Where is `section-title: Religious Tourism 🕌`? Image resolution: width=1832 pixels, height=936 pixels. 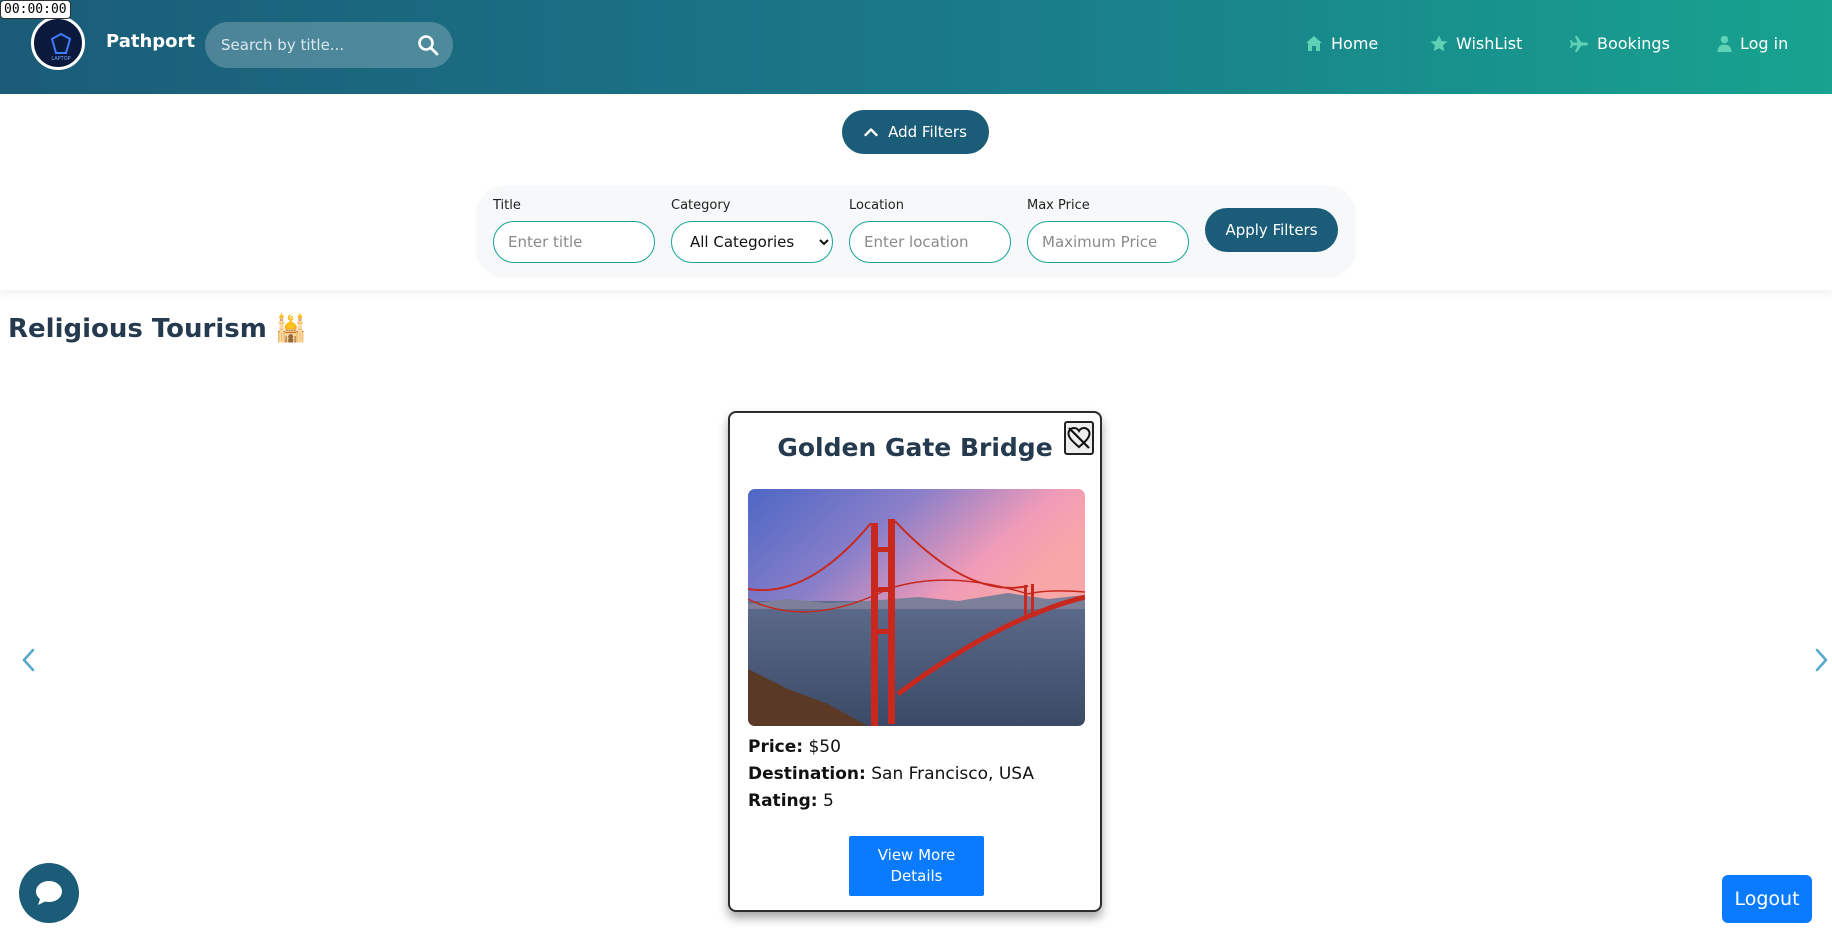 section-title: Religious Tourism 🕌 is located at coordinates (157, 329).